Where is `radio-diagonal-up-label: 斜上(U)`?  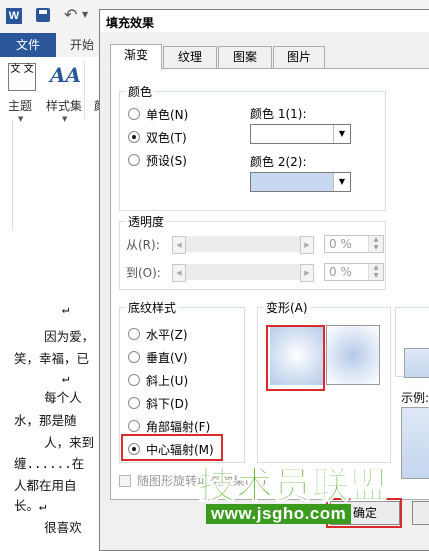
radio-diagonal-up-label: 斜上(U) is located at coordinates (167, 380).